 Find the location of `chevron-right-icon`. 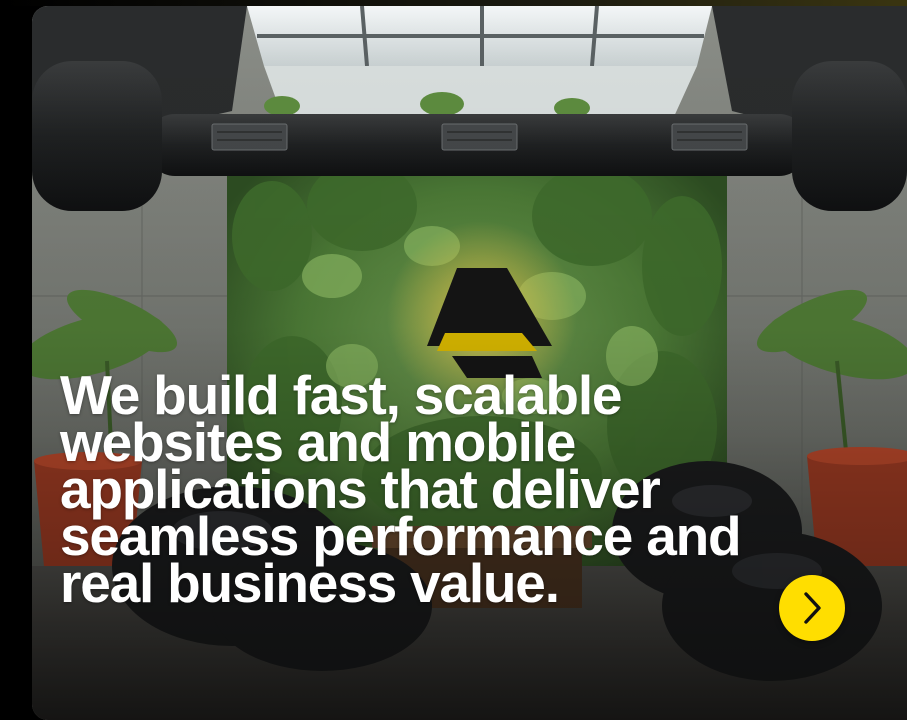

chevron-right-icon is located at coordinates (812, 608).